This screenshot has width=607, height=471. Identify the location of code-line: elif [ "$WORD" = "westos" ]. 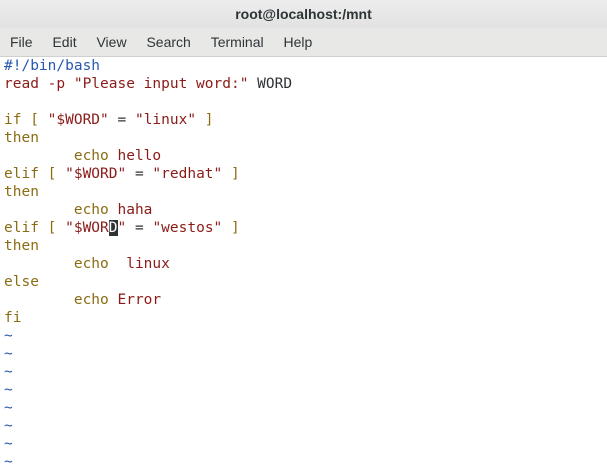
(303, 228).